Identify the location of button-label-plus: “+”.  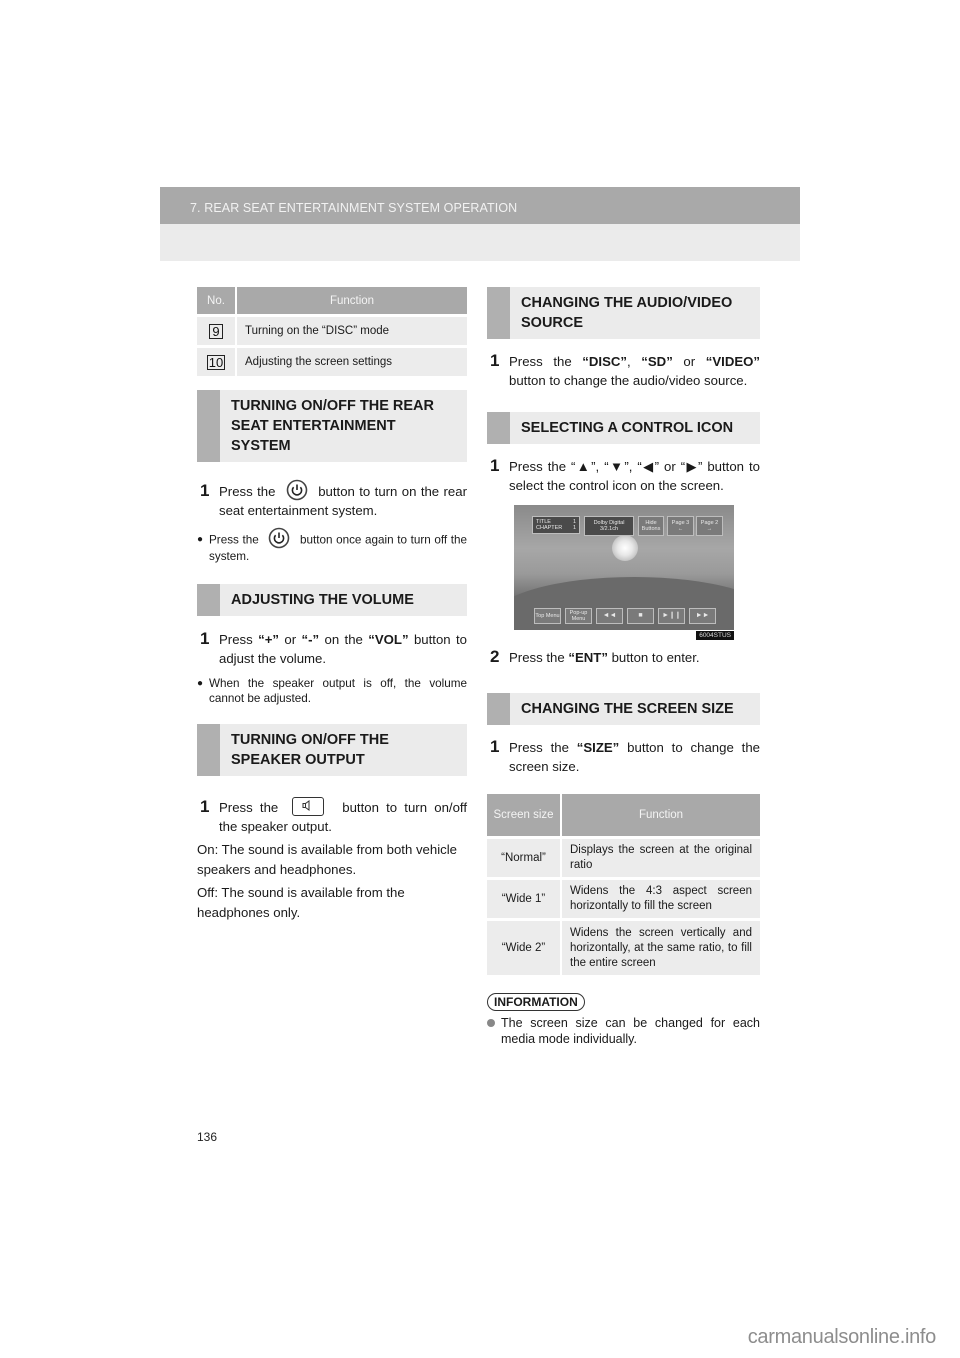
(268, 640).